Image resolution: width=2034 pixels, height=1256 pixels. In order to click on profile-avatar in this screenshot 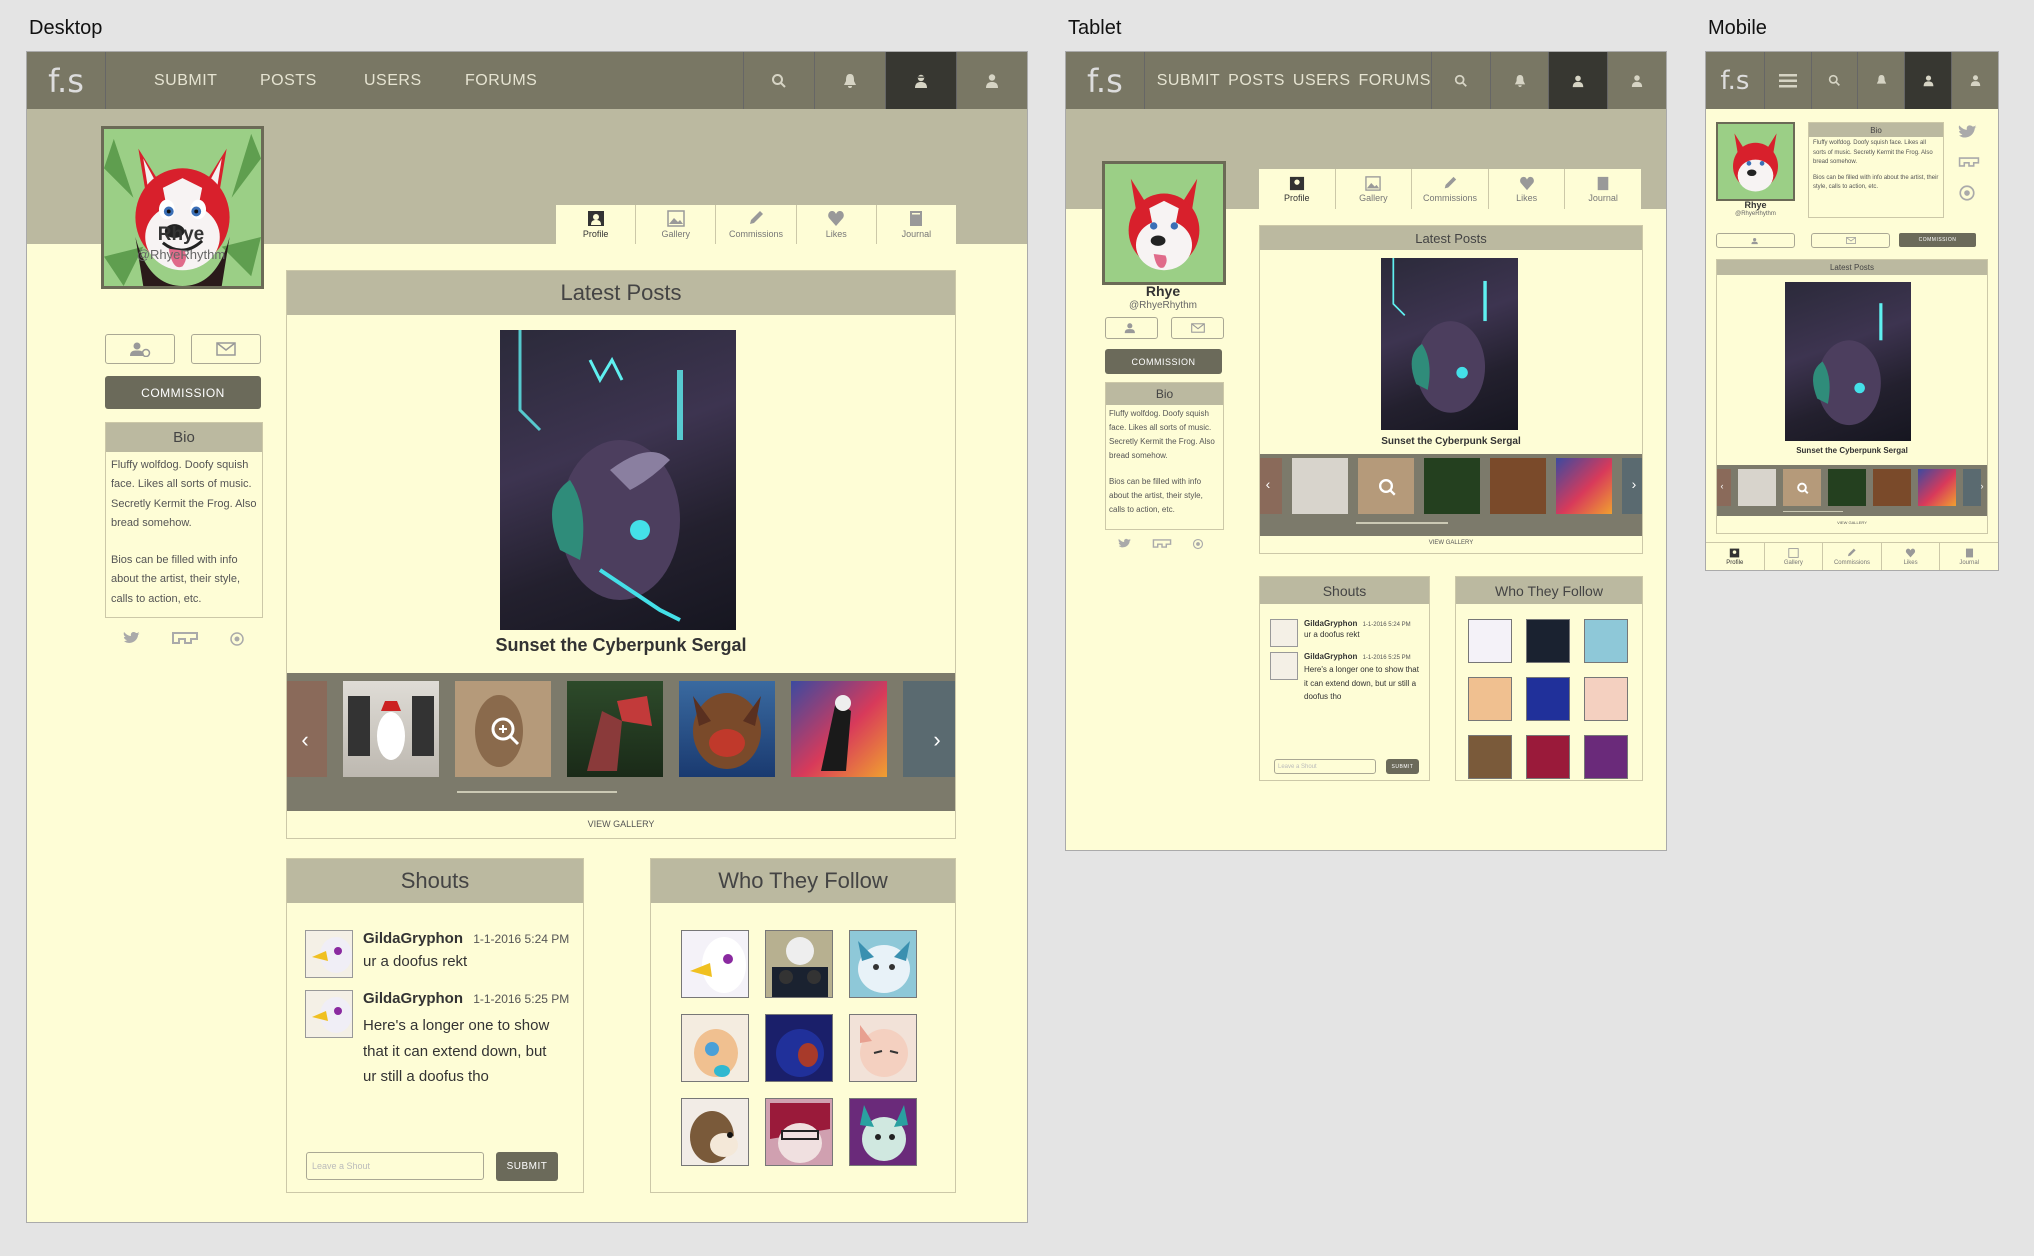, I will do `click(1164, 223)`.